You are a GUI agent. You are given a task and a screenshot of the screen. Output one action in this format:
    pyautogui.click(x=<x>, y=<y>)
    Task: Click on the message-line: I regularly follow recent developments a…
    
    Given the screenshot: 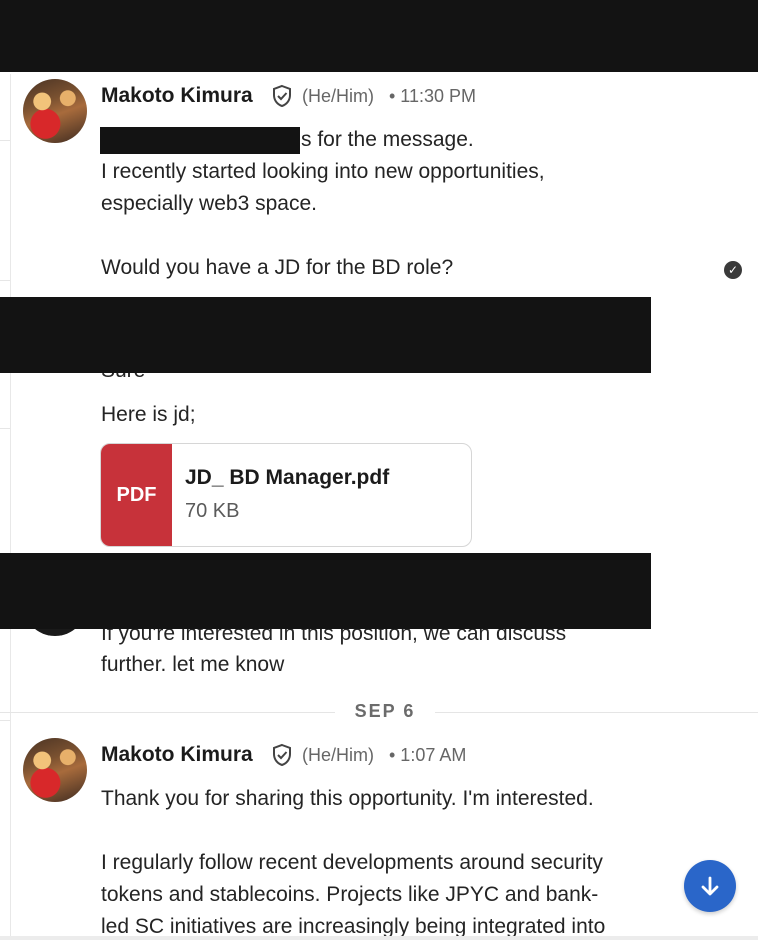 What is the action you would take?
    pyautogui.click(x=352, y=862)
    